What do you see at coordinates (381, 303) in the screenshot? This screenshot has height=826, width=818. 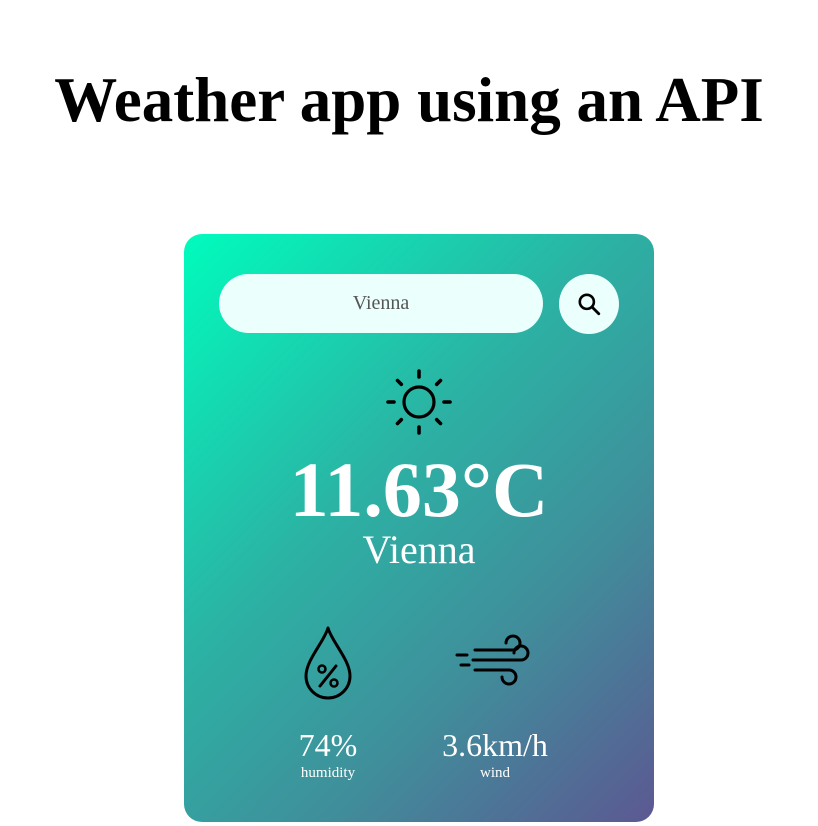 I see `city-search-input` at bounding box center [381, 303].